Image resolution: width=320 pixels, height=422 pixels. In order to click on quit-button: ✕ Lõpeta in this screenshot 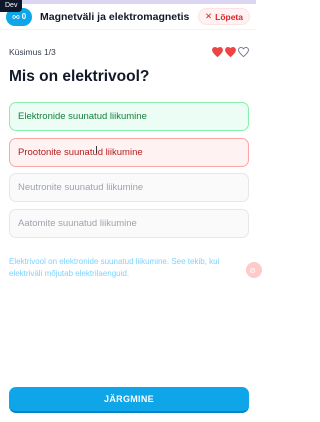, I will do `click(224, 16)`.